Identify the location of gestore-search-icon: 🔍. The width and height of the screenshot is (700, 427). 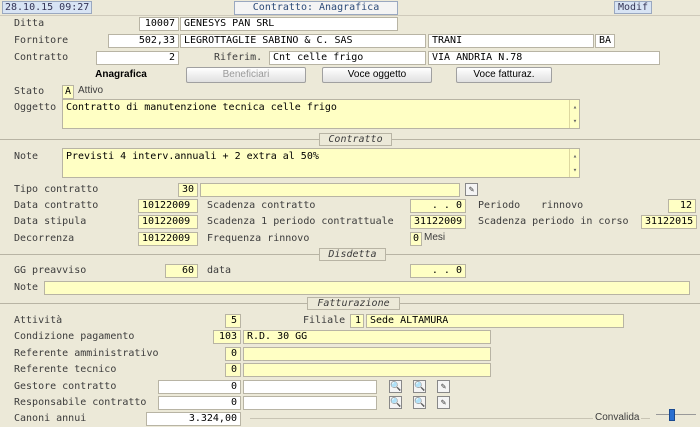
(395, 386).